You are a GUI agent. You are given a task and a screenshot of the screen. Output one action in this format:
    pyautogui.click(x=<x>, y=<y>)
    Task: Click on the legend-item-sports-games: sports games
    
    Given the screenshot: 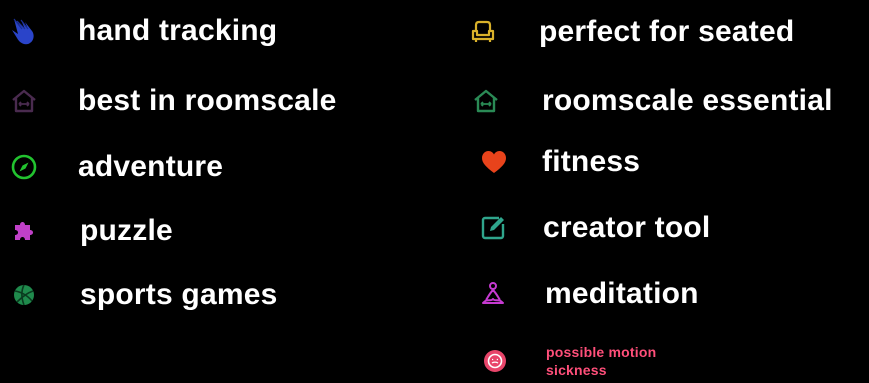 What is the action you would take?
    pyautogui.click(x=142, y=295)
    